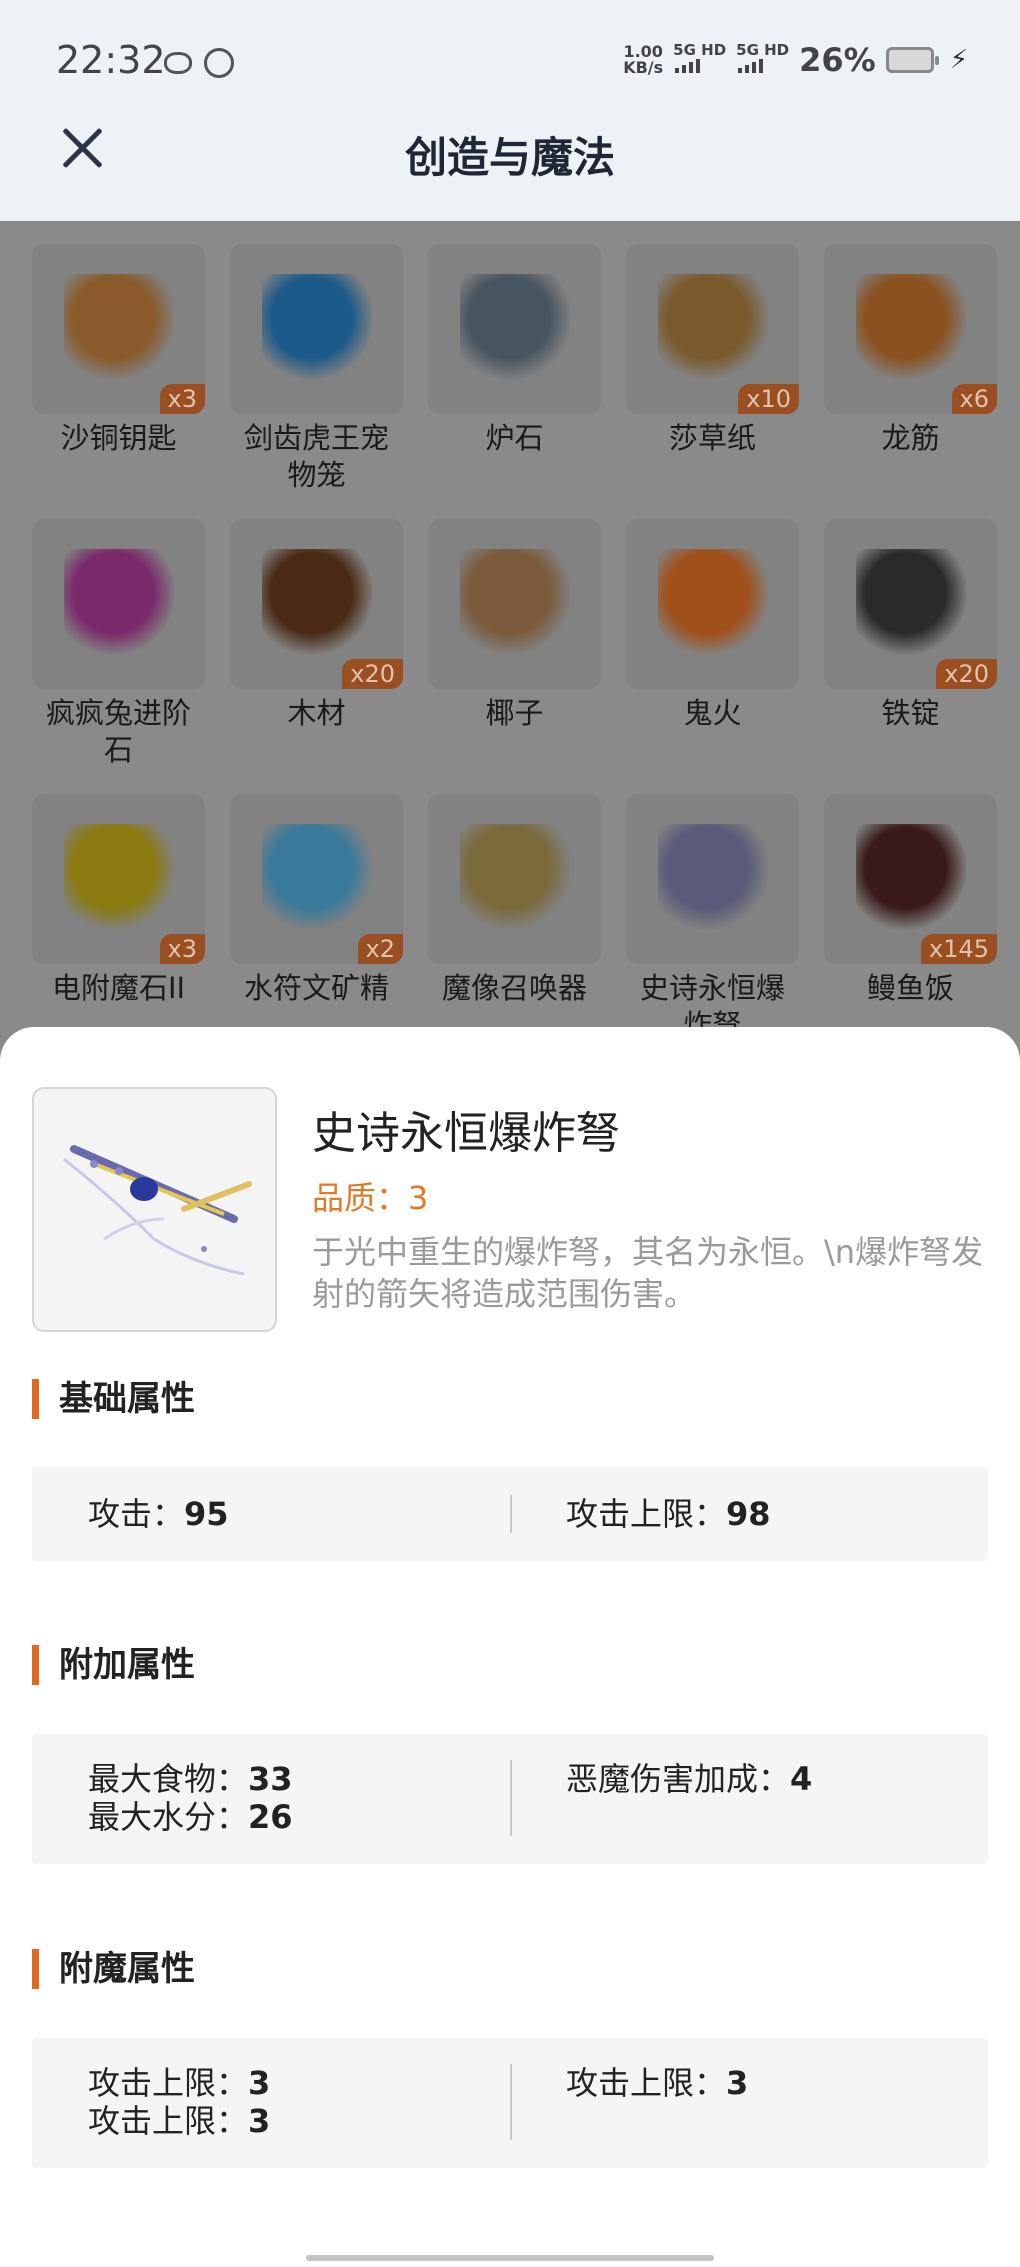 Image resolution: width=1020 pixels, height=2267 pixels. I want to click on coconut-icon, so click(514, 604).